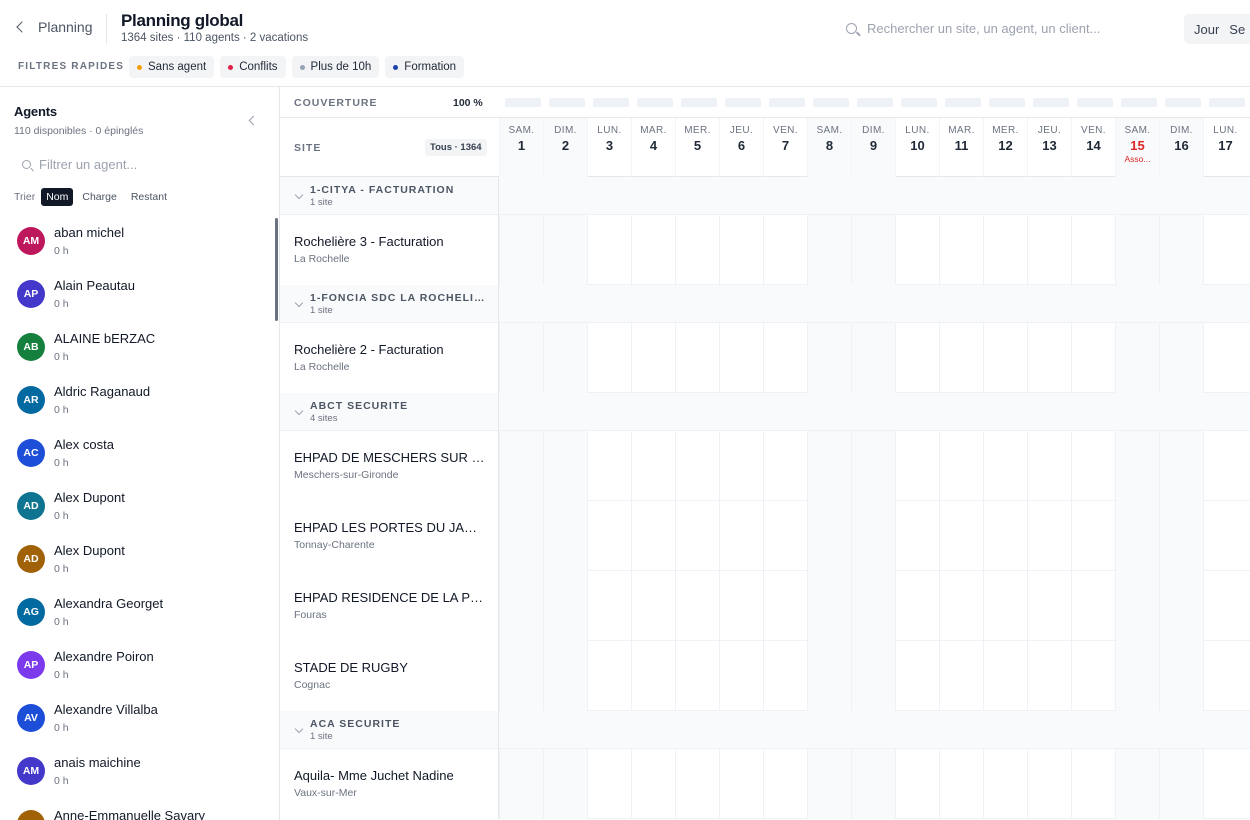  I want to click on agent-list-item: AP Alain Peautau 0 h, so click(139, 297).